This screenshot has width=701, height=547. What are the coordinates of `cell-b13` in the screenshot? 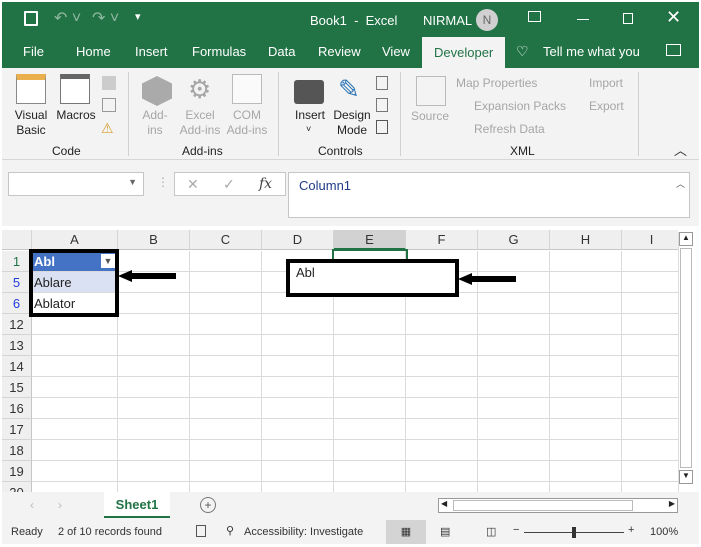 It's located at (154, 345).